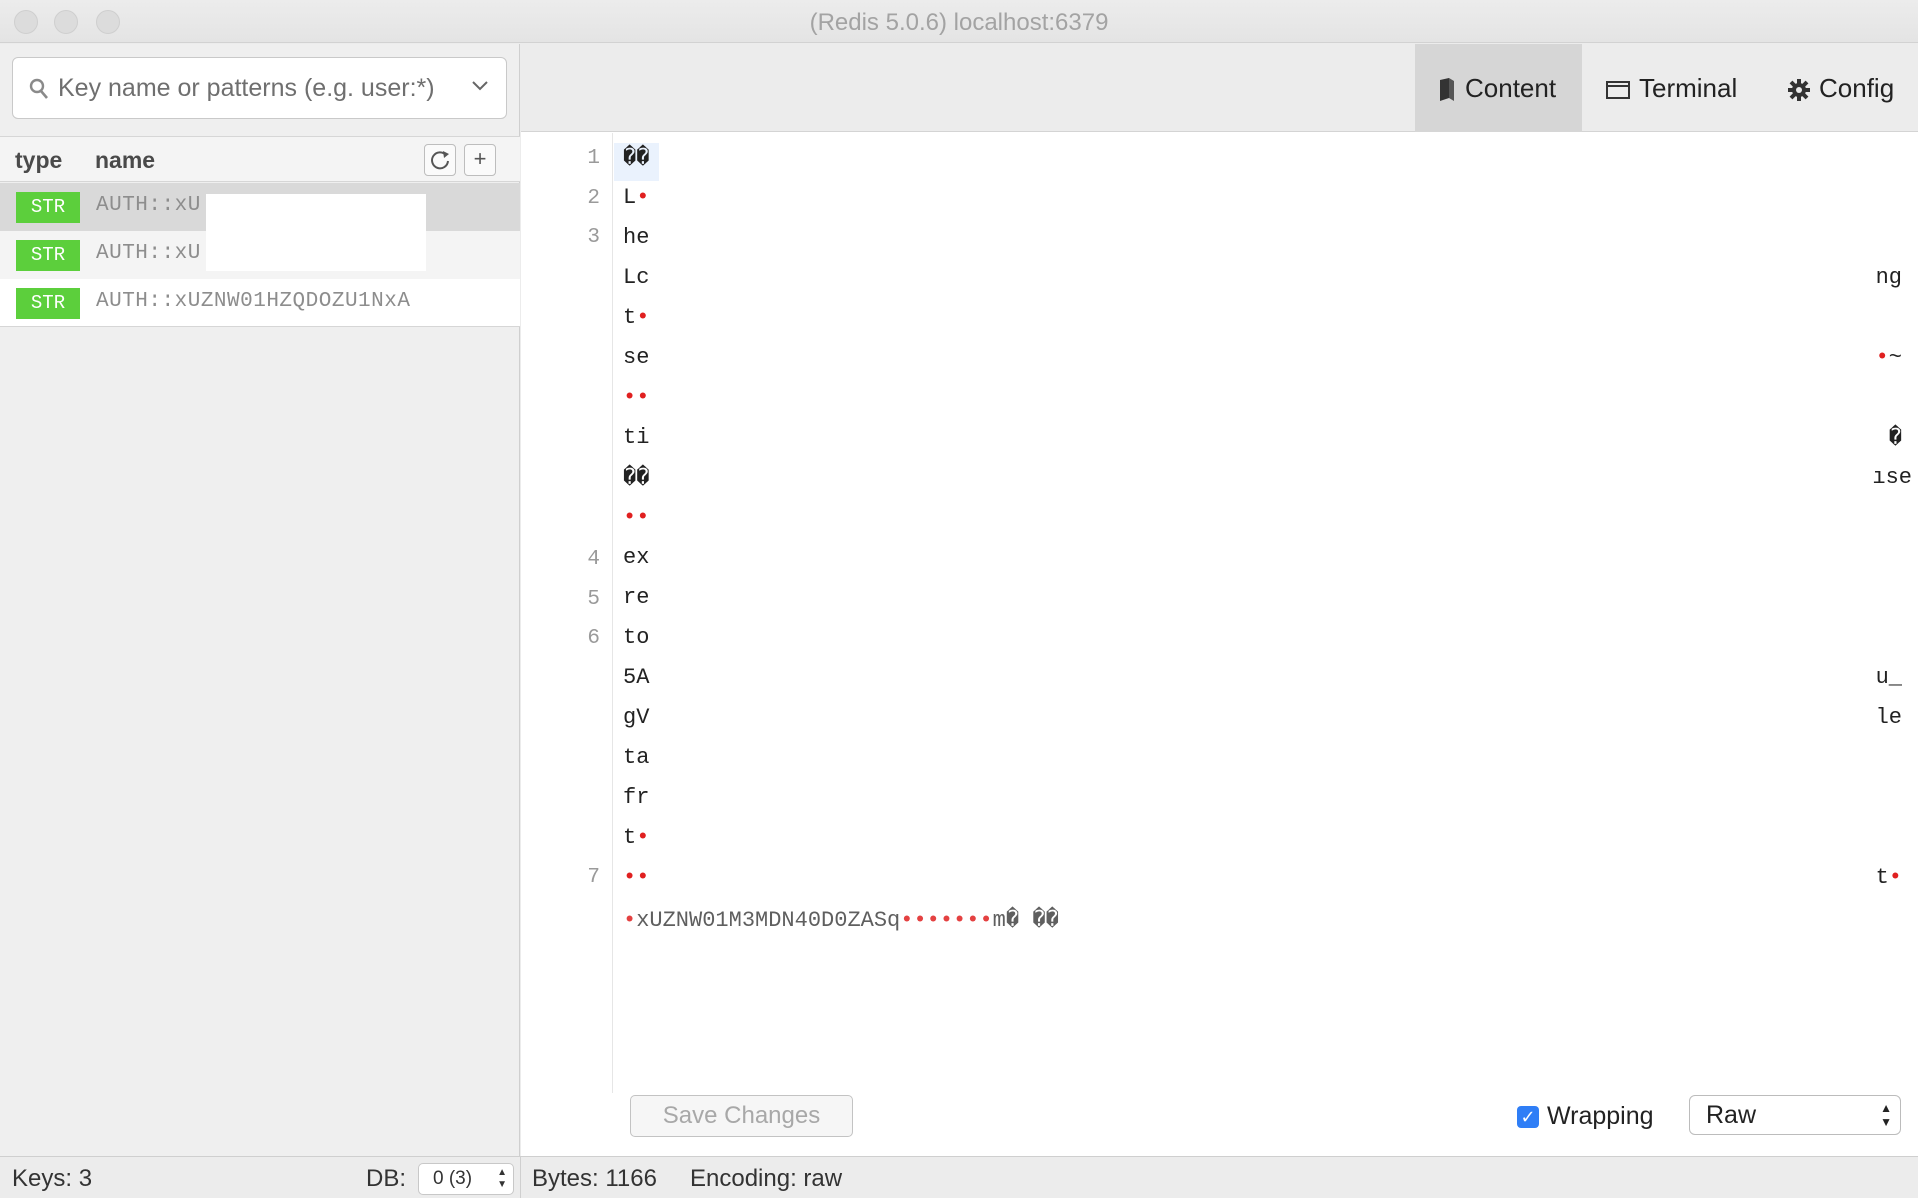  Describe the element at coordinates (1892, 477) in the screenshot. I see `code-fragment: ıse` at that location.